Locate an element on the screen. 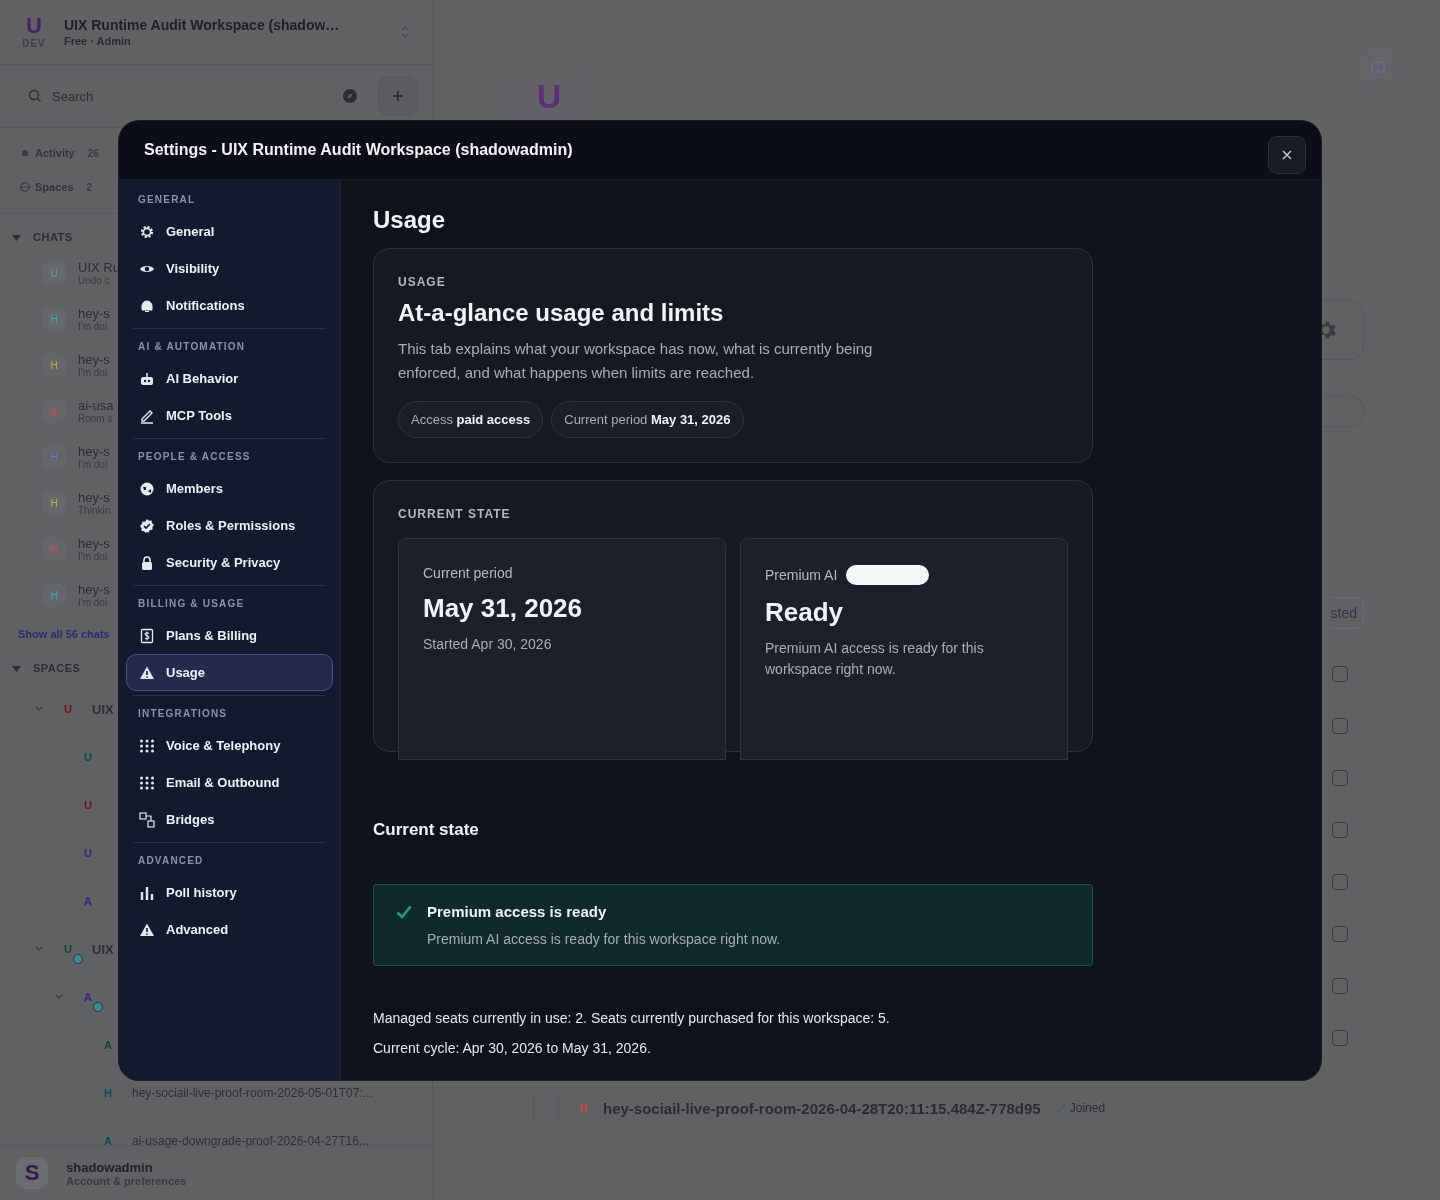  close-icon is located at coordinates (1287, 155).